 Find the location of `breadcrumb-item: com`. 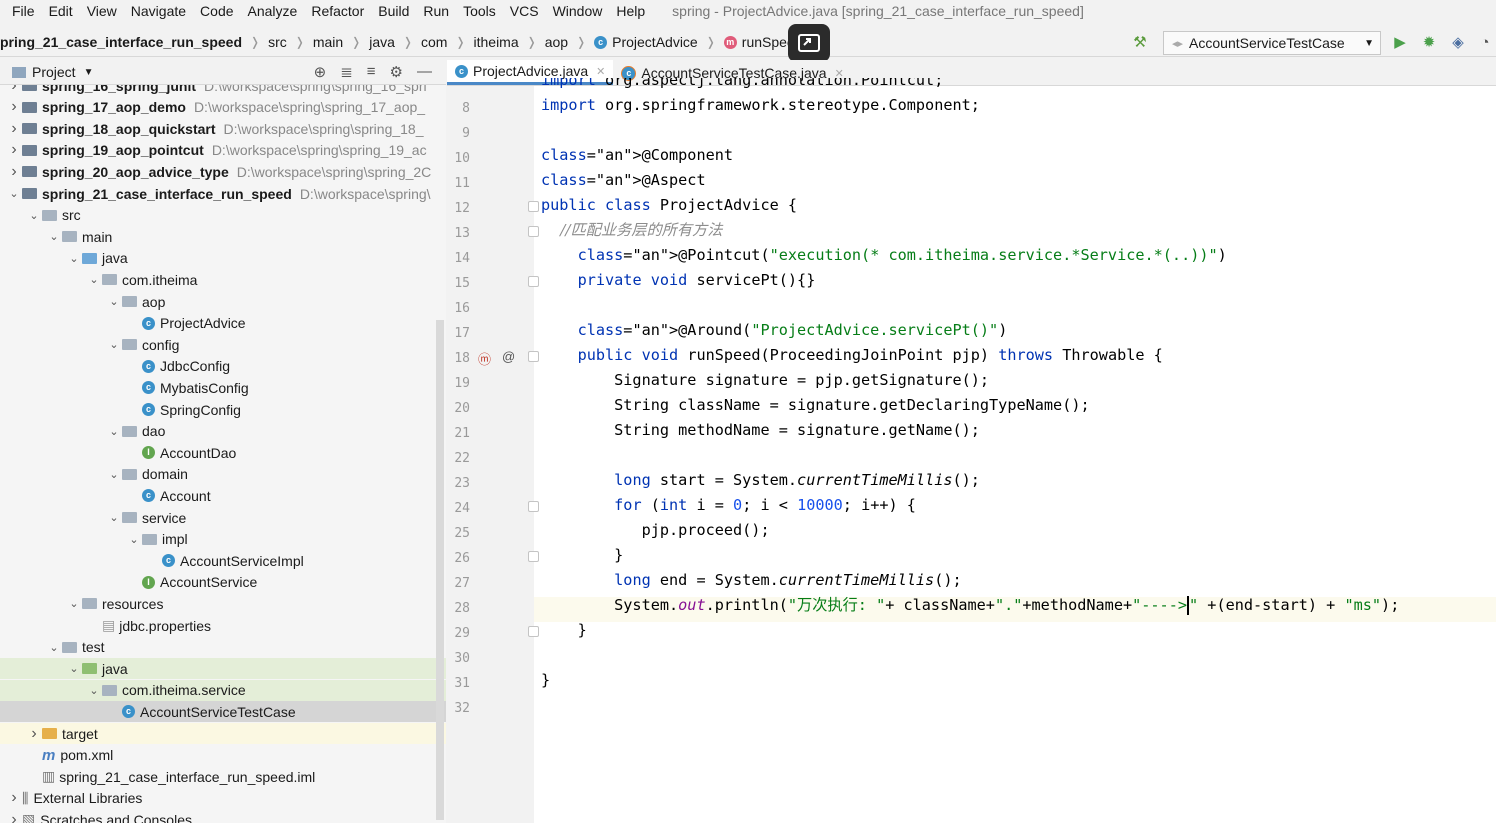

breadcrumb-item: com is located at coordinates (434, 42).